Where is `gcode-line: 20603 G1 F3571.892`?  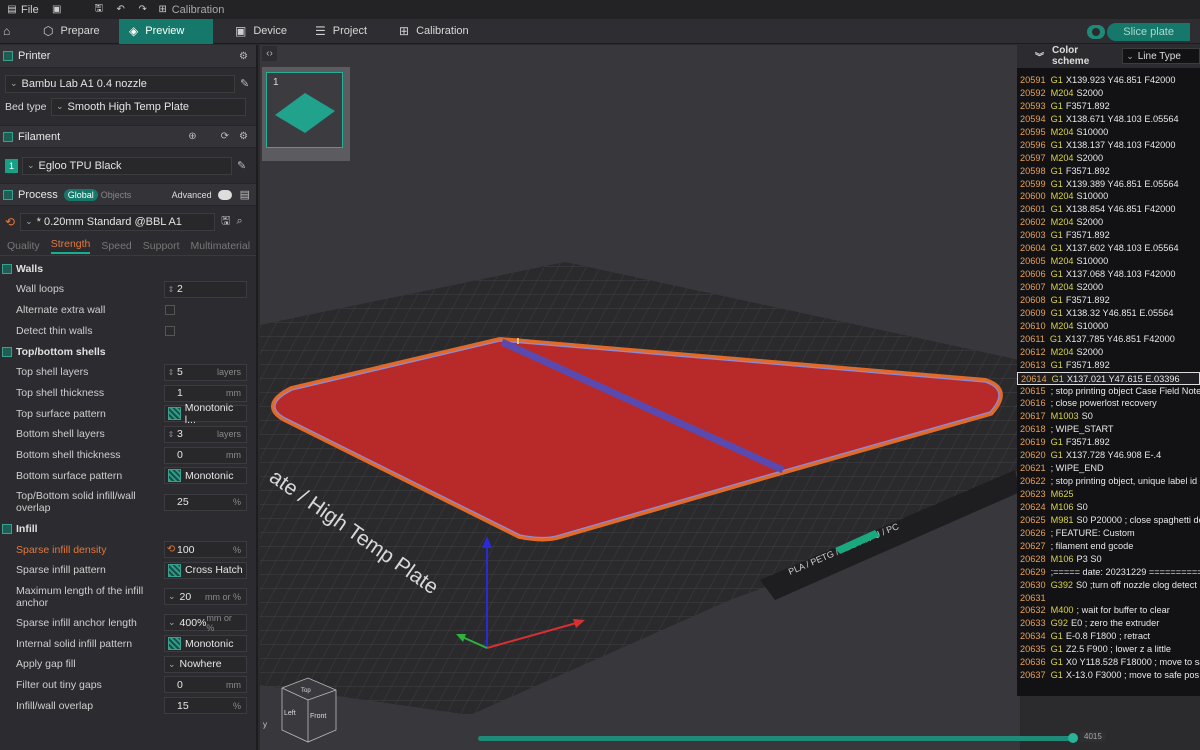
gcode-line: 20603 G1 F3571.892 is located at coordinates (1108, 235).